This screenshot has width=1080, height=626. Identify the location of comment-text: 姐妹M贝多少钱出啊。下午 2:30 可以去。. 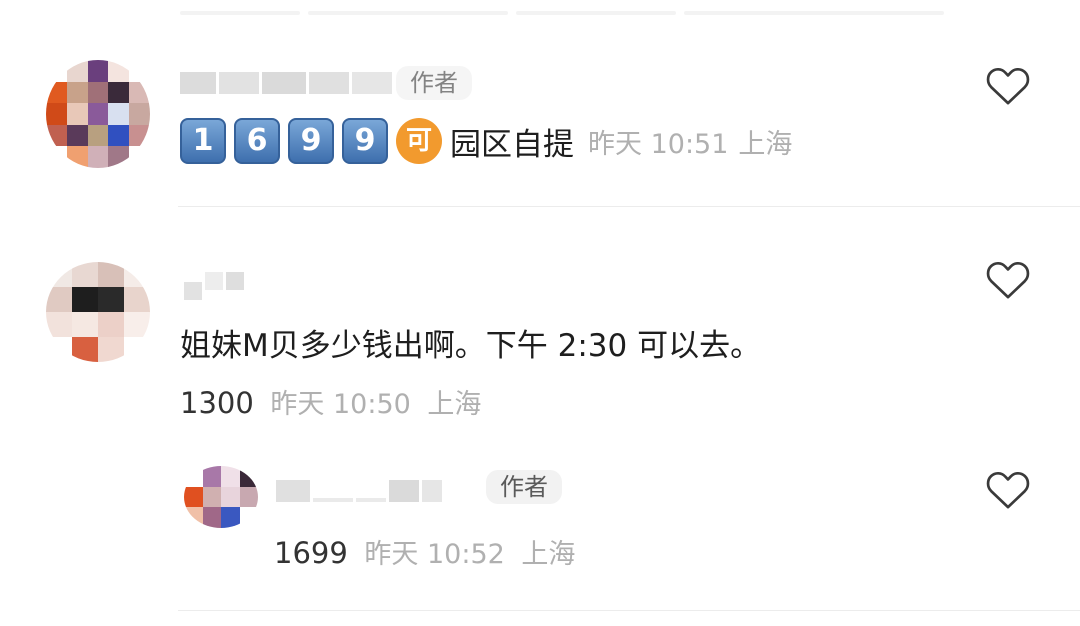
(471, 346).